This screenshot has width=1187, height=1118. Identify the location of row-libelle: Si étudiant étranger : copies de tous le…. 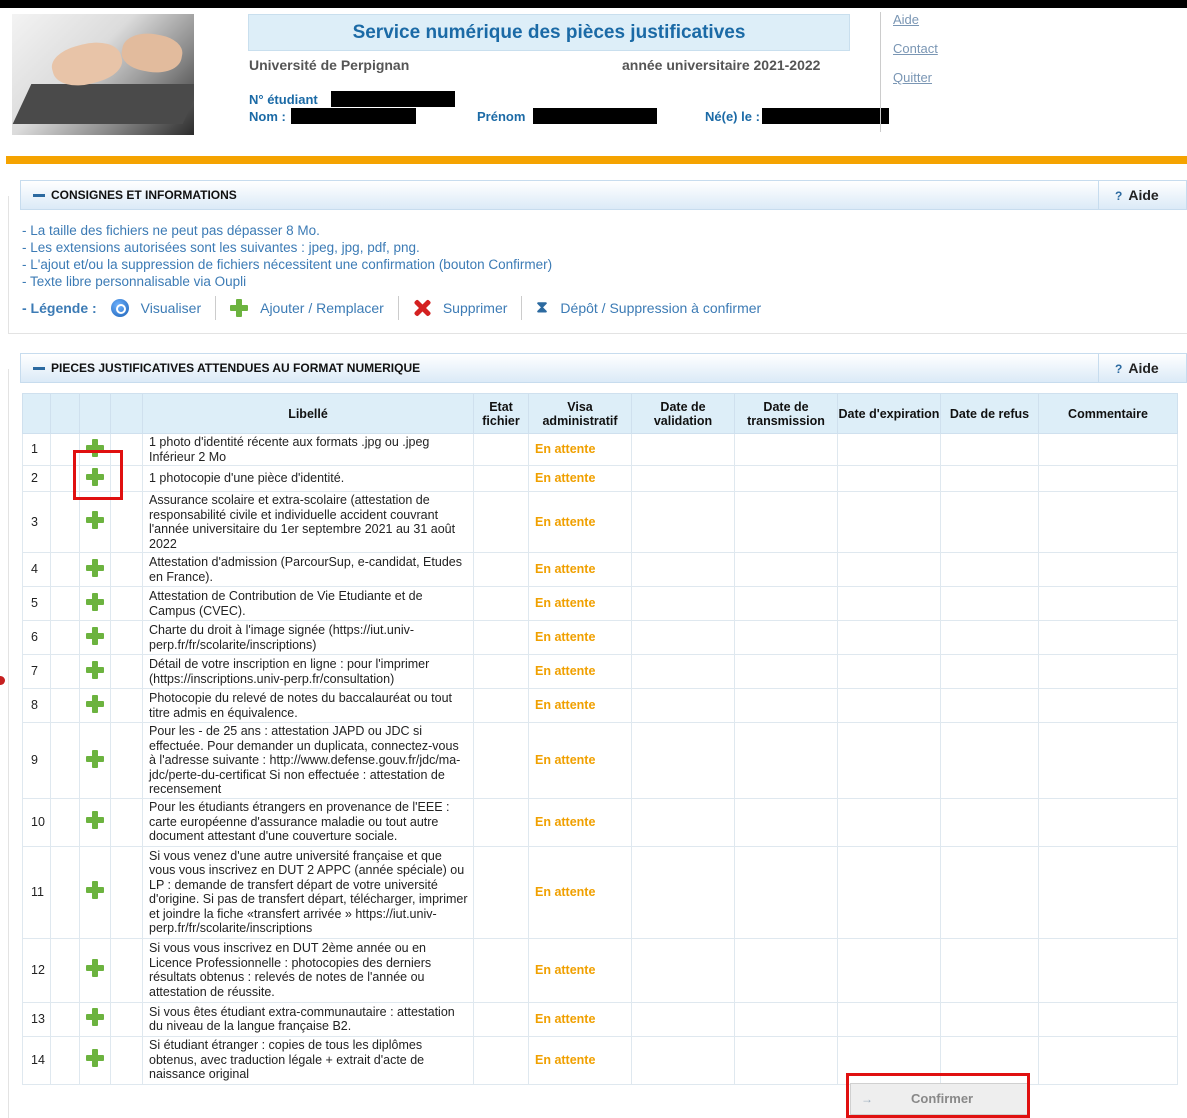
(308, 1060).